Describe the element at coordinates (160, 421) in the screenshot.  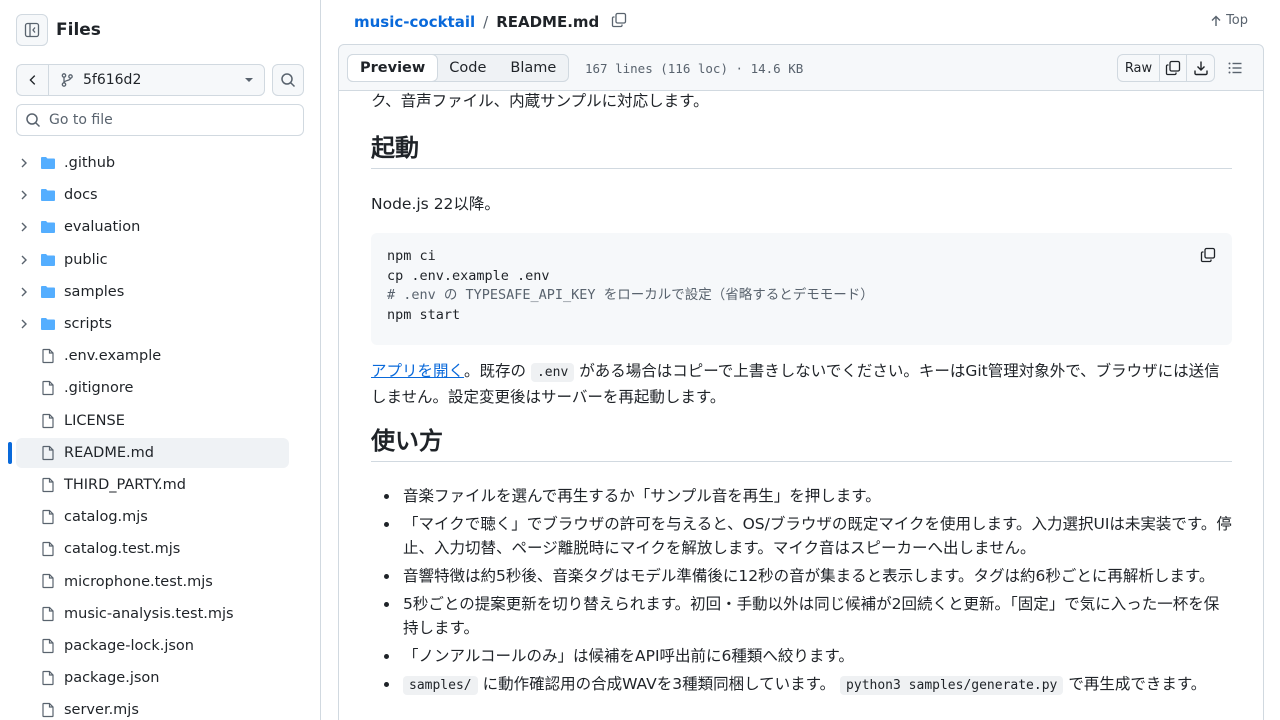
I see `tree-file: LICENSE` at that location.